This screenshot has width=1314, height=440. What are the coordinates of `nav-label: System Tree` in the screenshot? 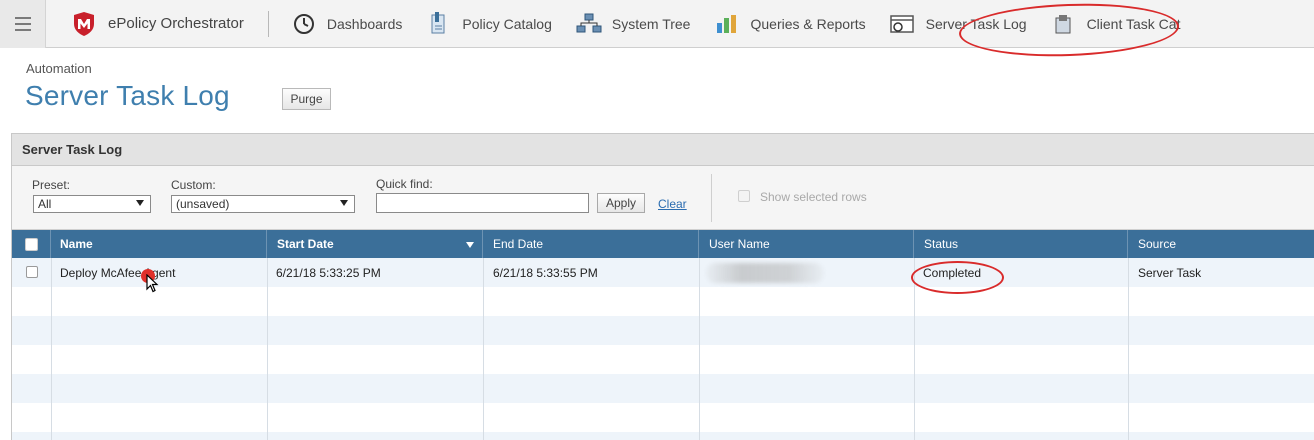 It's located at (651, 23).